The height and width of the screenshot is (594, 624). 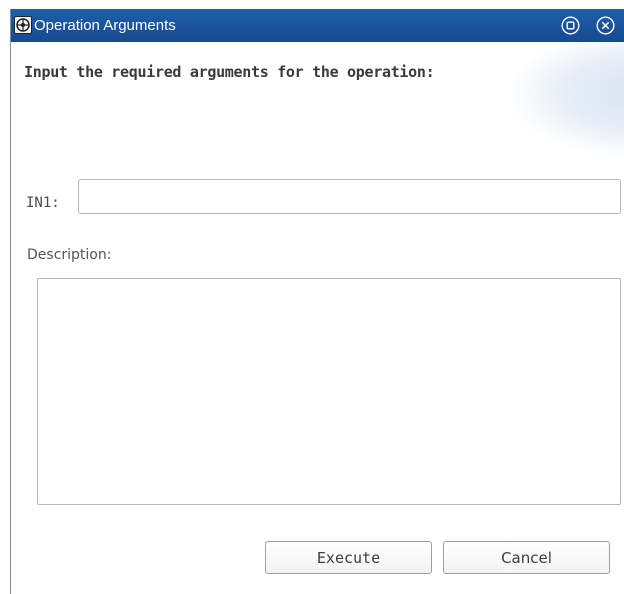 I want to click on cancel-button: Cancel, so click(x=526, y=557).